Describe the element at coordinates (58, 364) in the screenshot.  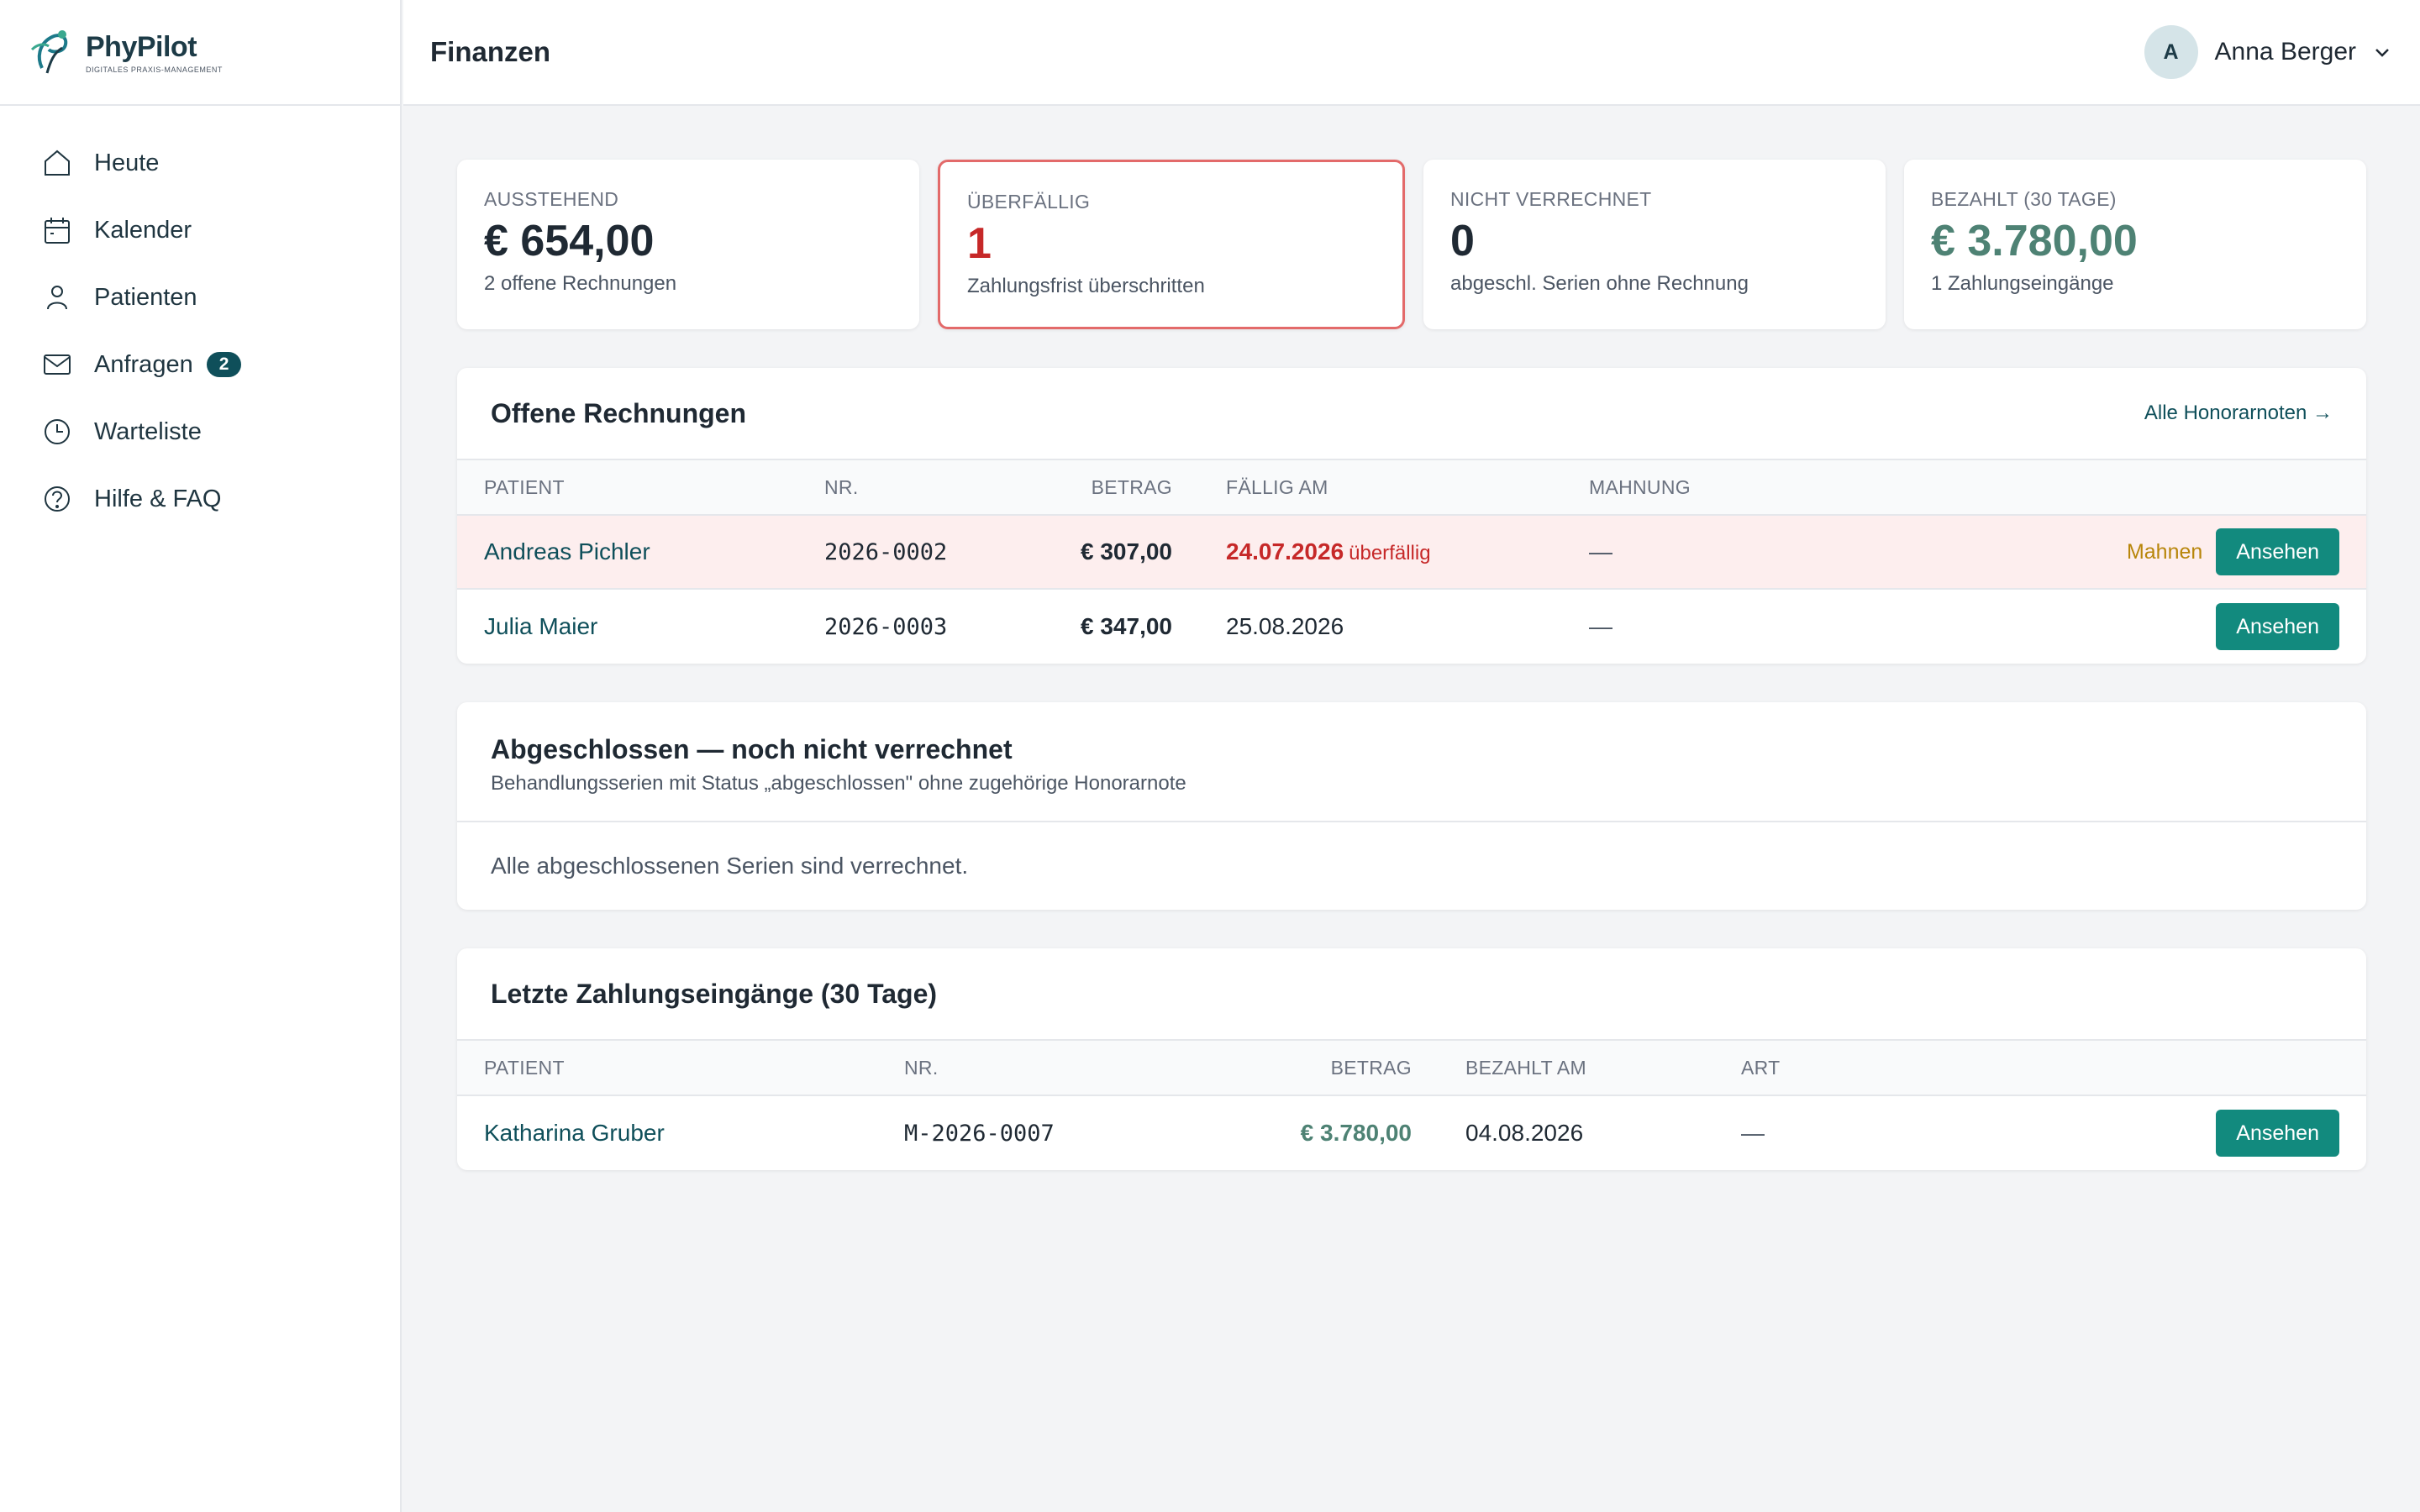
I see `mail-icon` at that location.